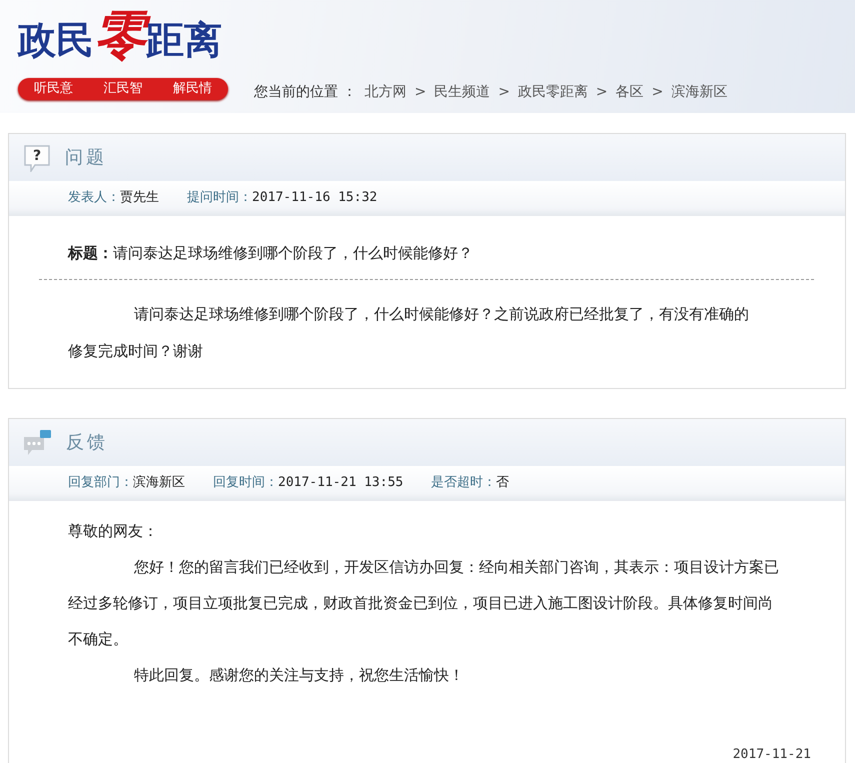 This screenshot has width=855, height=763. What do you see at coordinates (503, 482) in the screenshot?
I see `meta-value: 否` at bounding box center [503, 482].